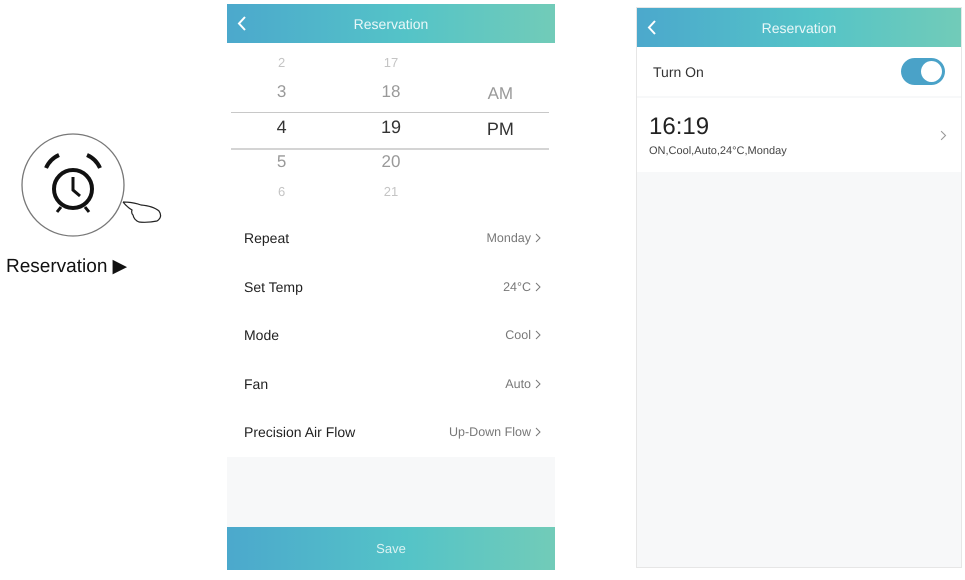 The width and height of the screenshot is (965, 580). Describe the element at coordinates (923, 71) in the screenshot. I see `toggle-switch` at that location.